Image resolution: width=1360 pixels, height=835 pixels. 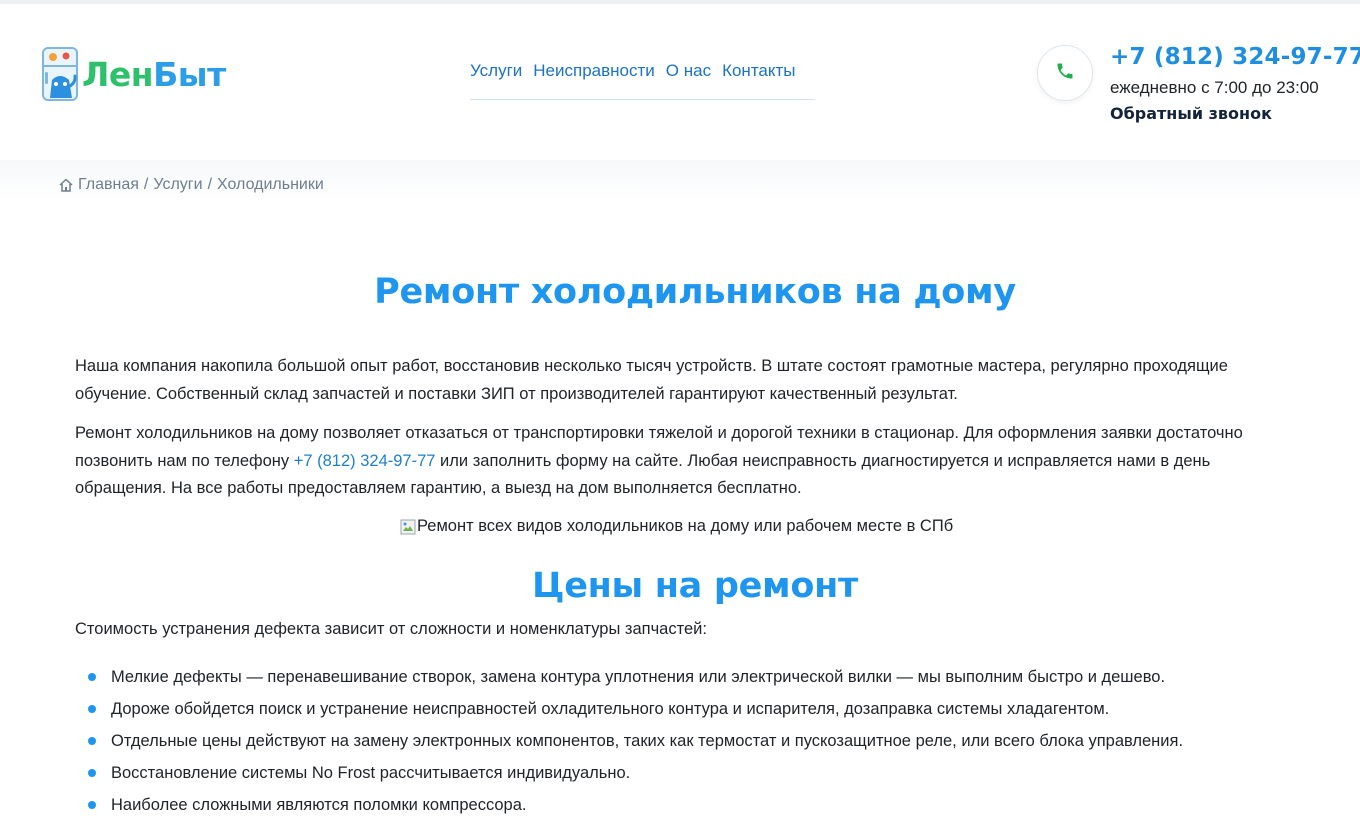 What do you see at coordinates (118, 74) in the screenshot?
I see `logo-text-part1: Лен` at bounding box center [118, 74].